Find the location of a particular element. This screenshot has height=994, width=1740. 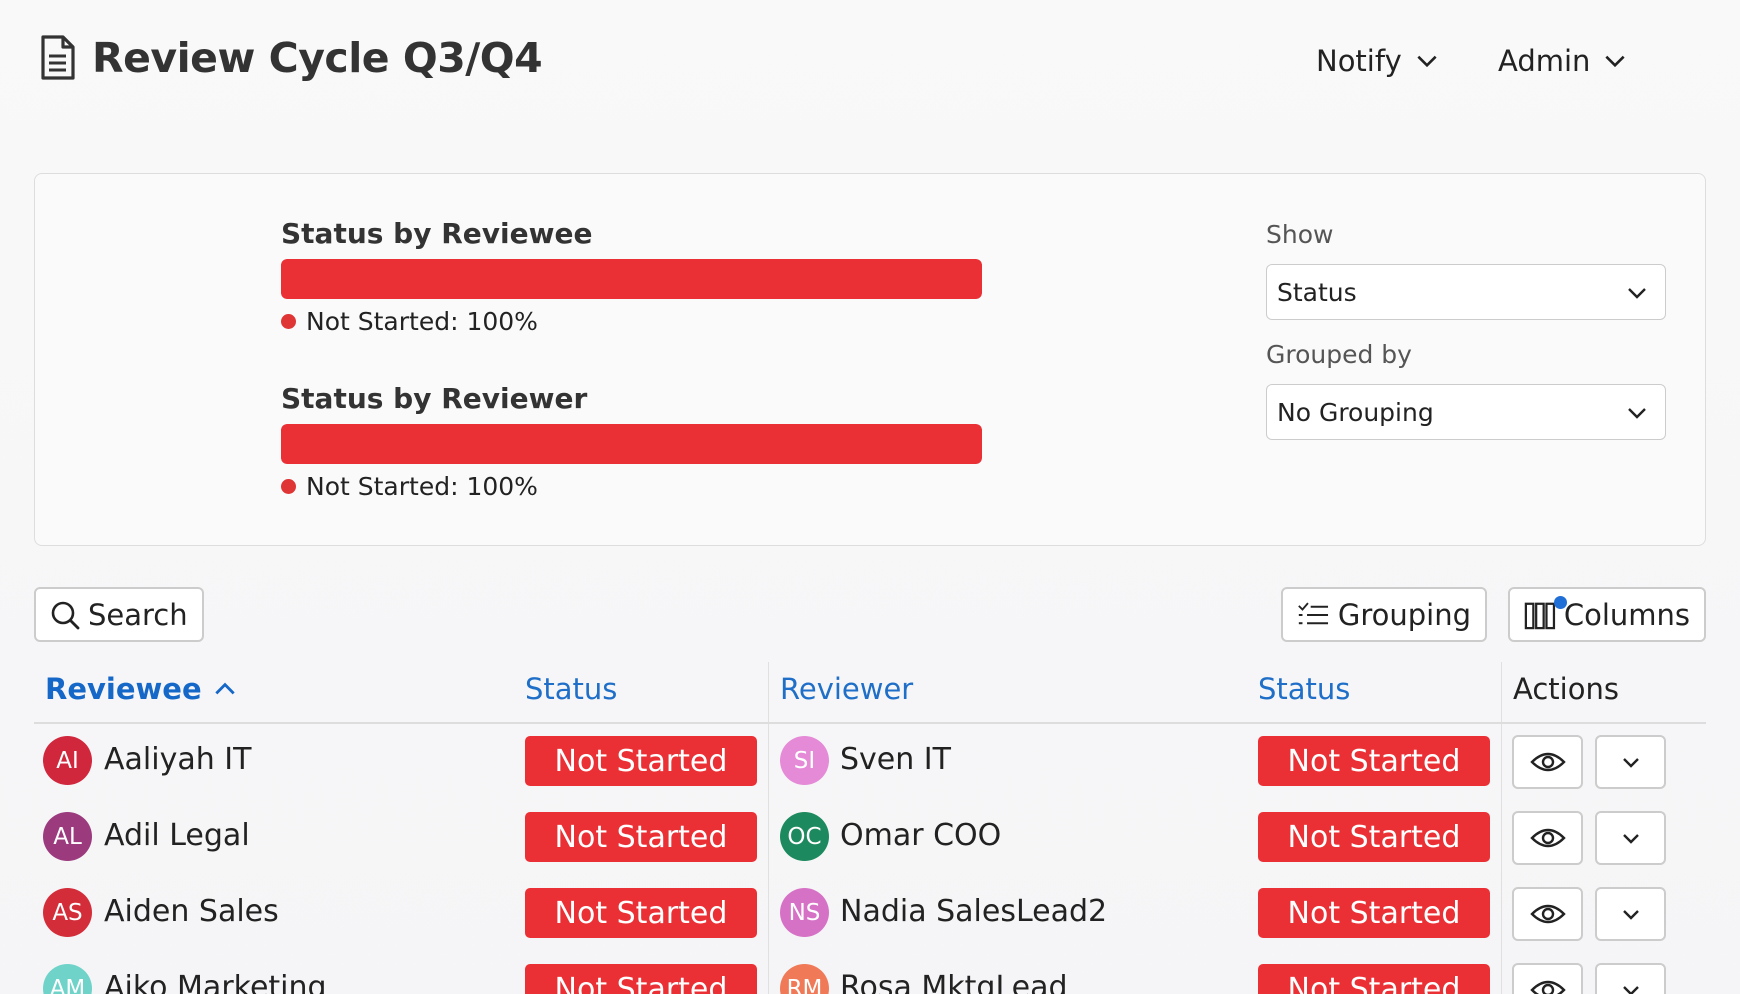

column-header-label: Actions is located at coordinates (1566, 689).